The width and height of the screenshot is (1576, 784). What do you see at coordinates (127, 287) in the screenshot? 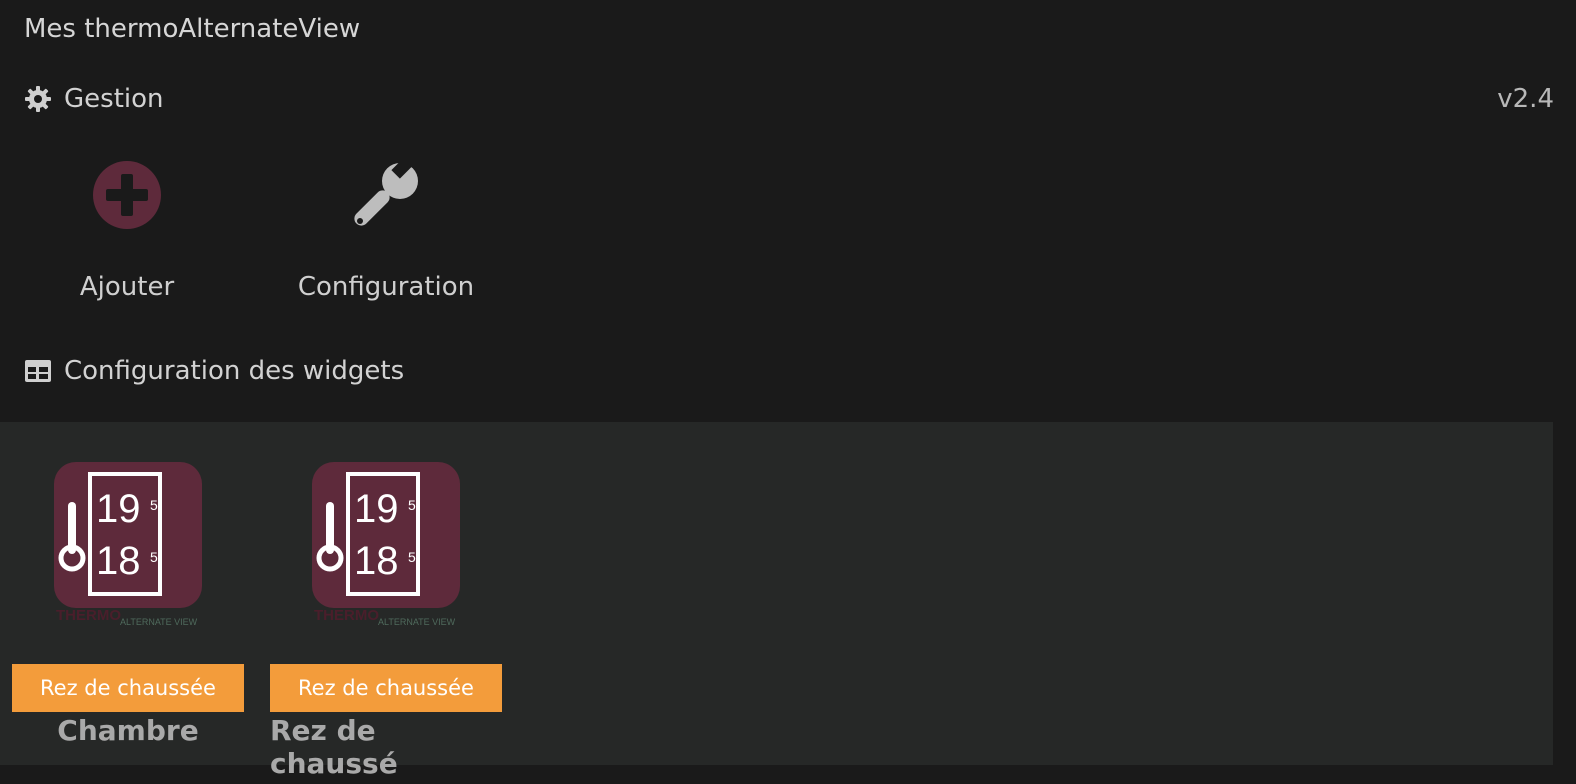
I see `add-button-label: Ajouter` at bounding box center [127, 287].